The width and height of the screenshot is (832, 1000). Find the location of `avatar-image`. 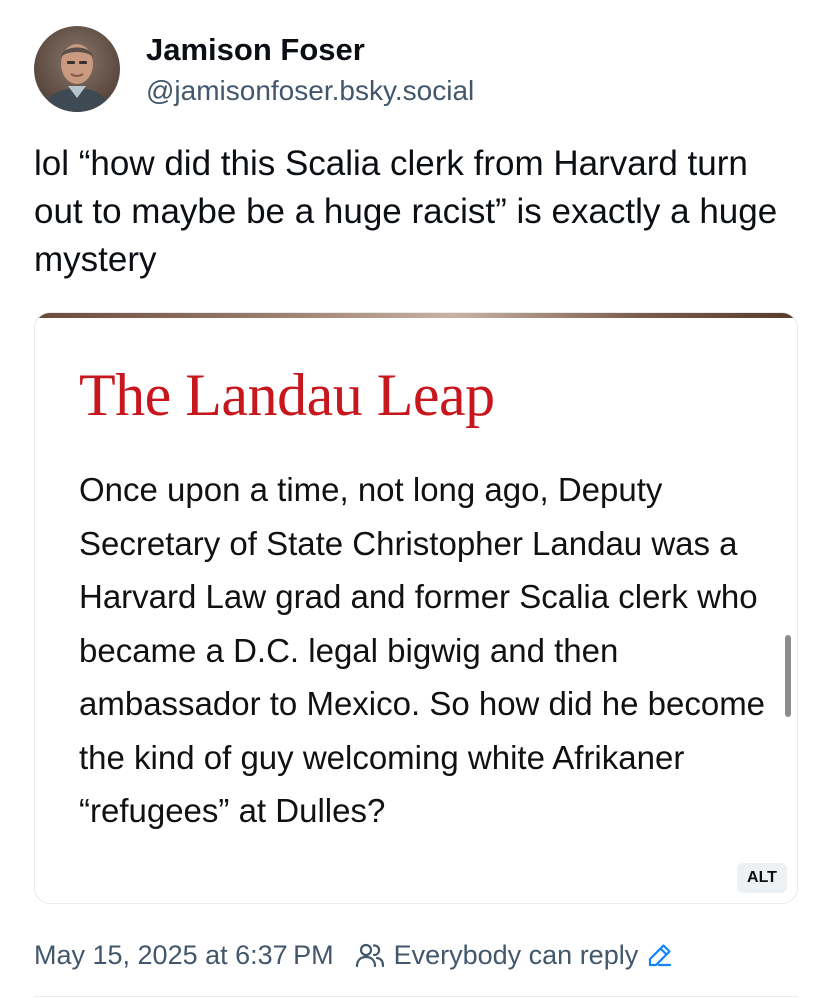

avatar-image is located at coordinates (77, 69).